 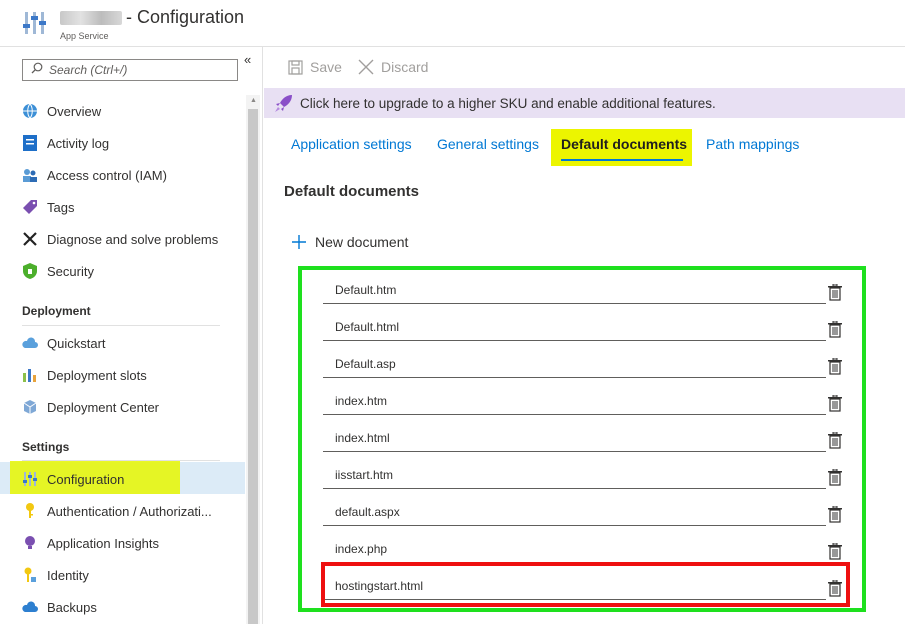 I want to click on sidebar-item-identity: Identity, so click(x=122, y=575).